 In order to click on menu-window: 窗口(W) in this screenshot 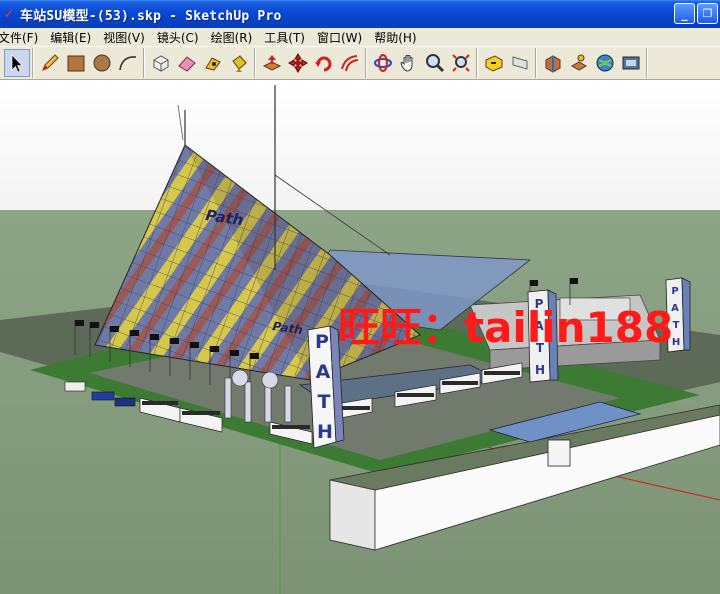, I will do `click(342, 37)`.